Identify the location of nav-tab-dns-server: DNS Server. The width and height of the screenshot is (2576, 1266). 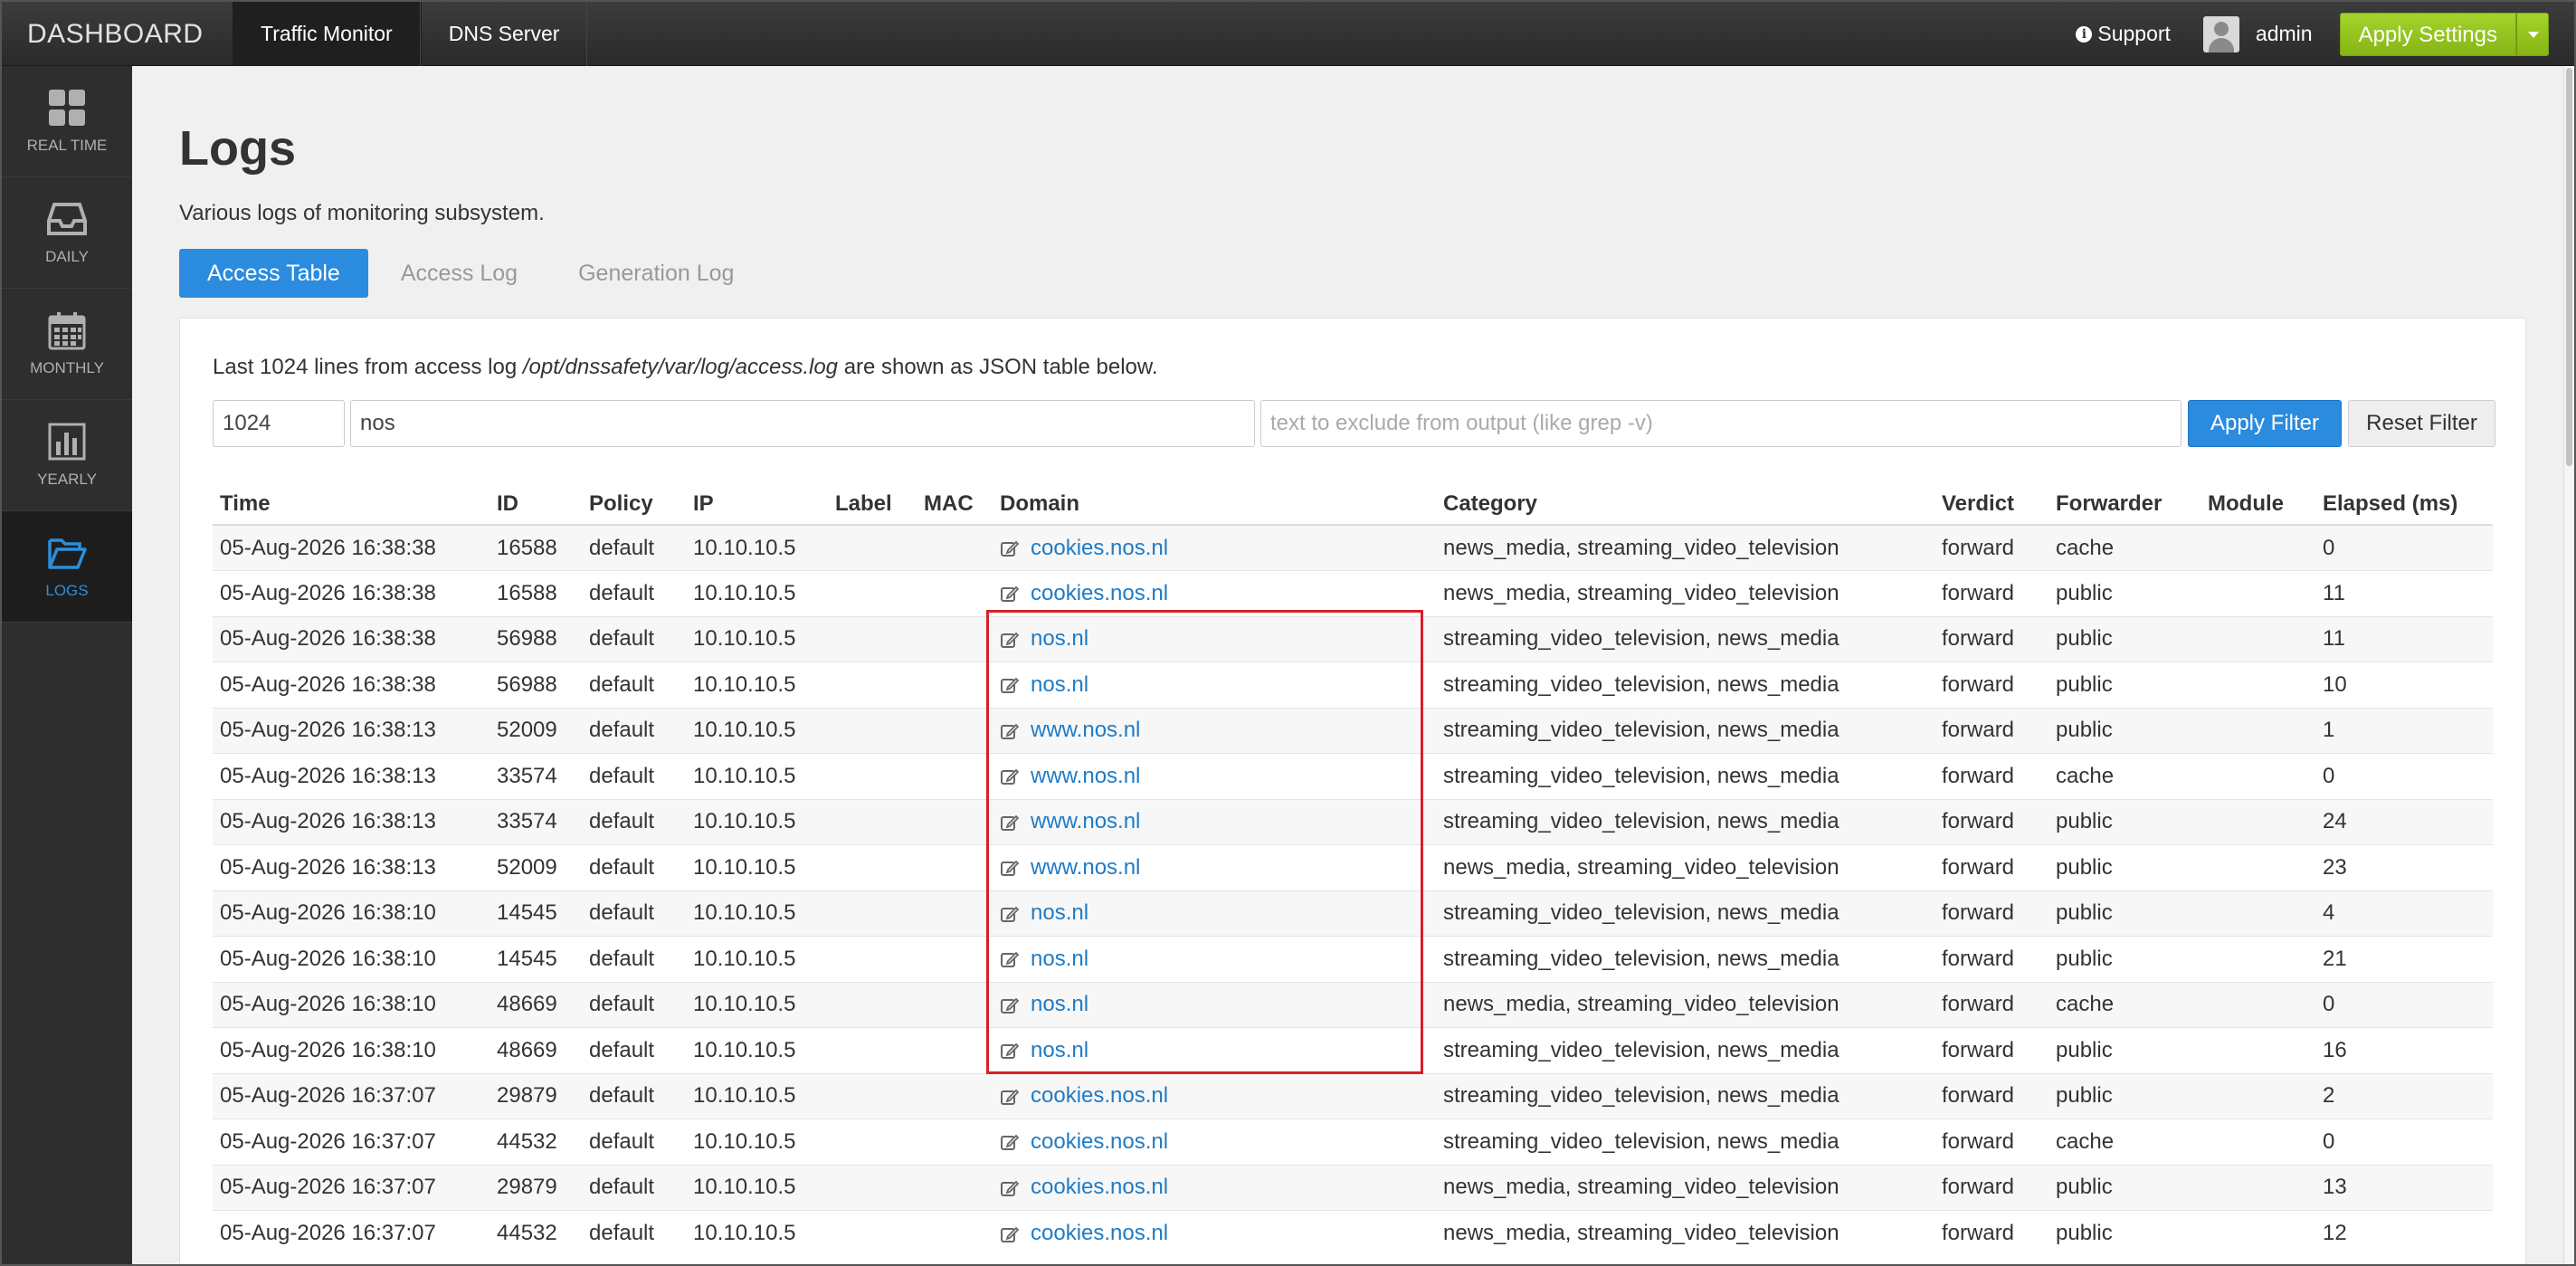
(504, 34).